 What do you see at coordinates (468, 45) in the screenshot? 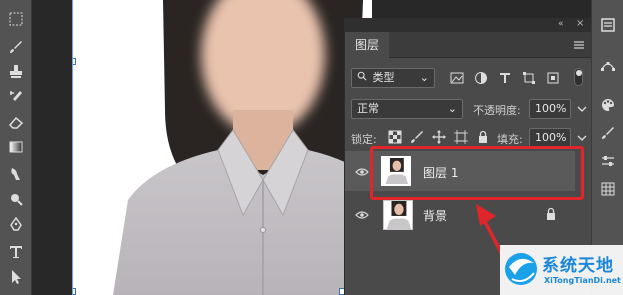
I see `panel-header: 图层` at bounding box center [468, 45].